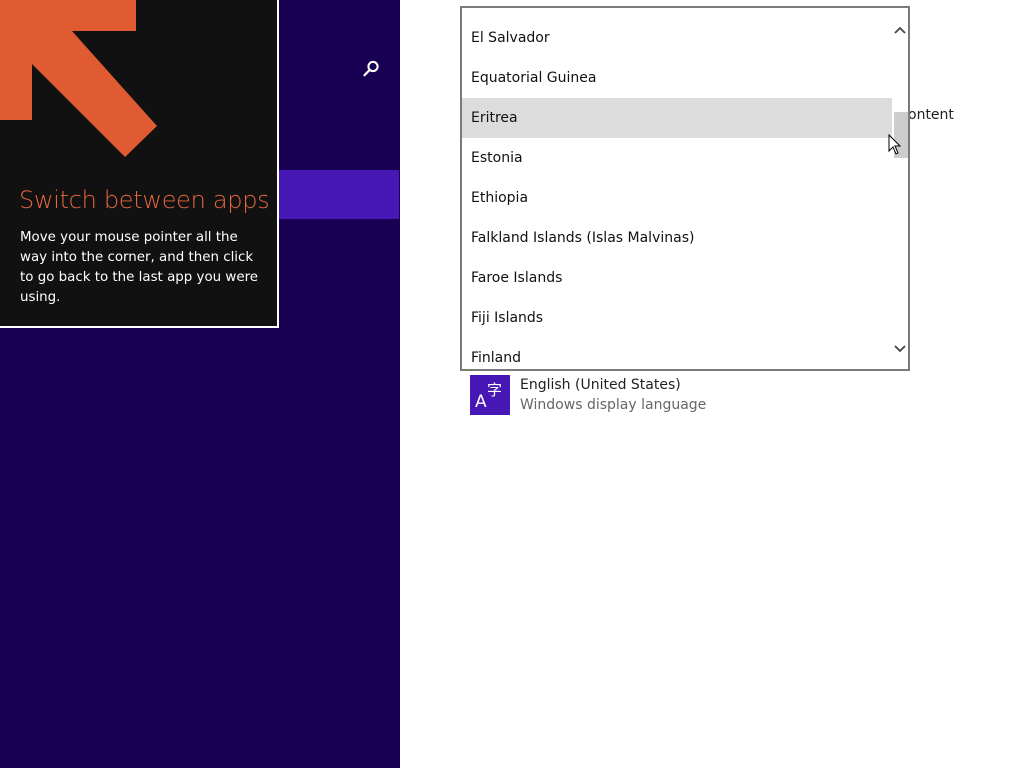 The image size is (1024, 768). Describe the element at coordinates (900, 30) in the screenshot. I see `chevron-up-icon` at that location.